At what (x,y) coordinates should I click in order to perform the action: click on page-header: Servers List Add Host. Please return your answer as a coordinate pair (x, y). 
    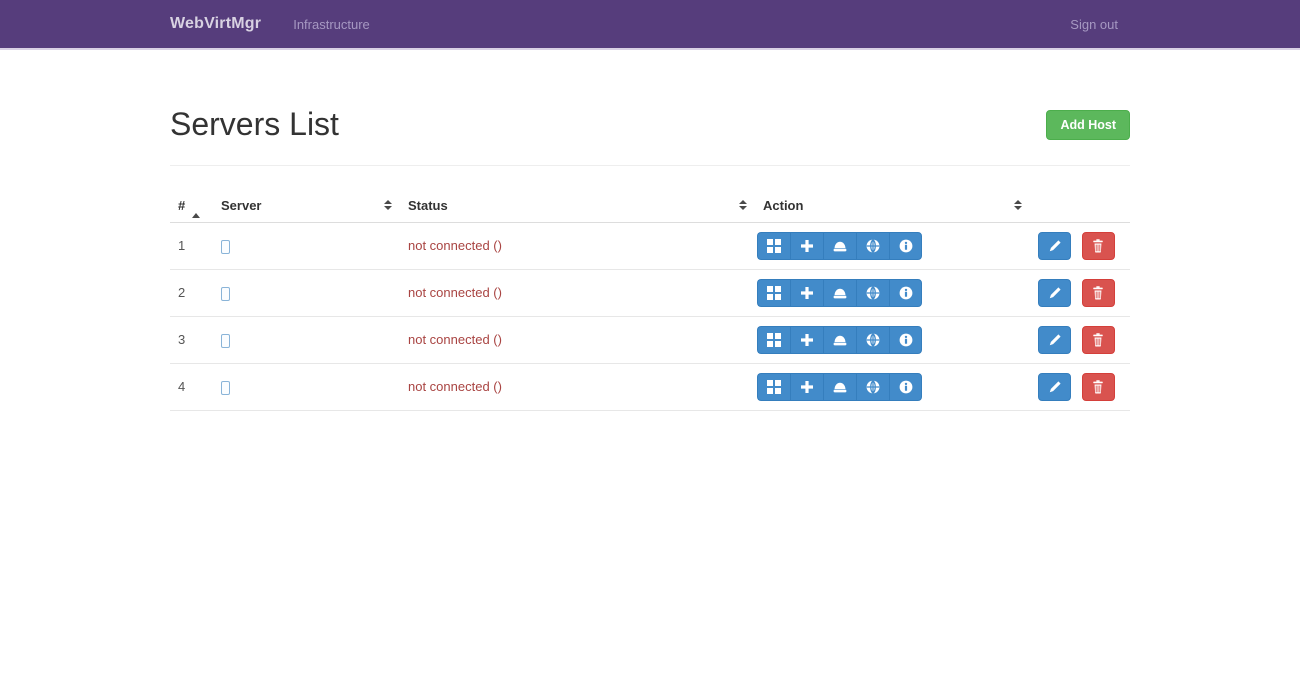
    Looking at the image, I should click on (650, 136).